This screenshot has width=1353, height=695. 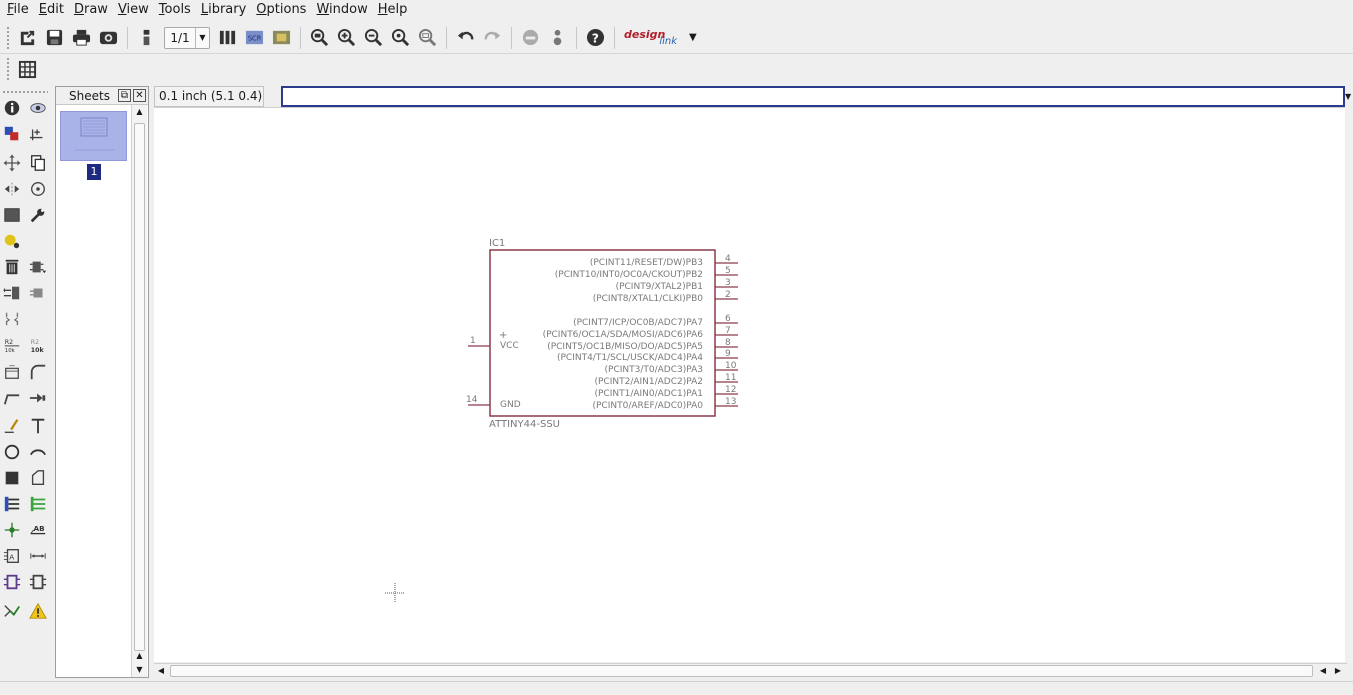 I want to click on grid-button, so click(x=27, y=69).